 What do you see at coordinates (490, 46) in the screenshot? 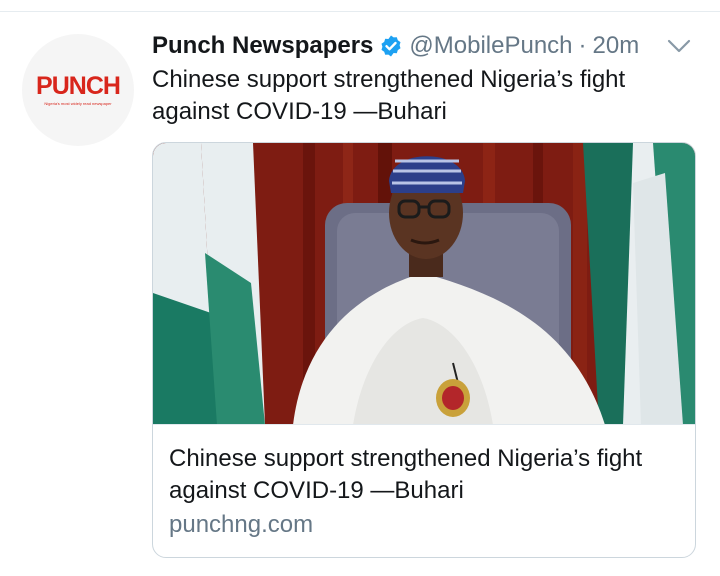
I see `author-handle: @MobilePunch` at bounding box center [490, 46].